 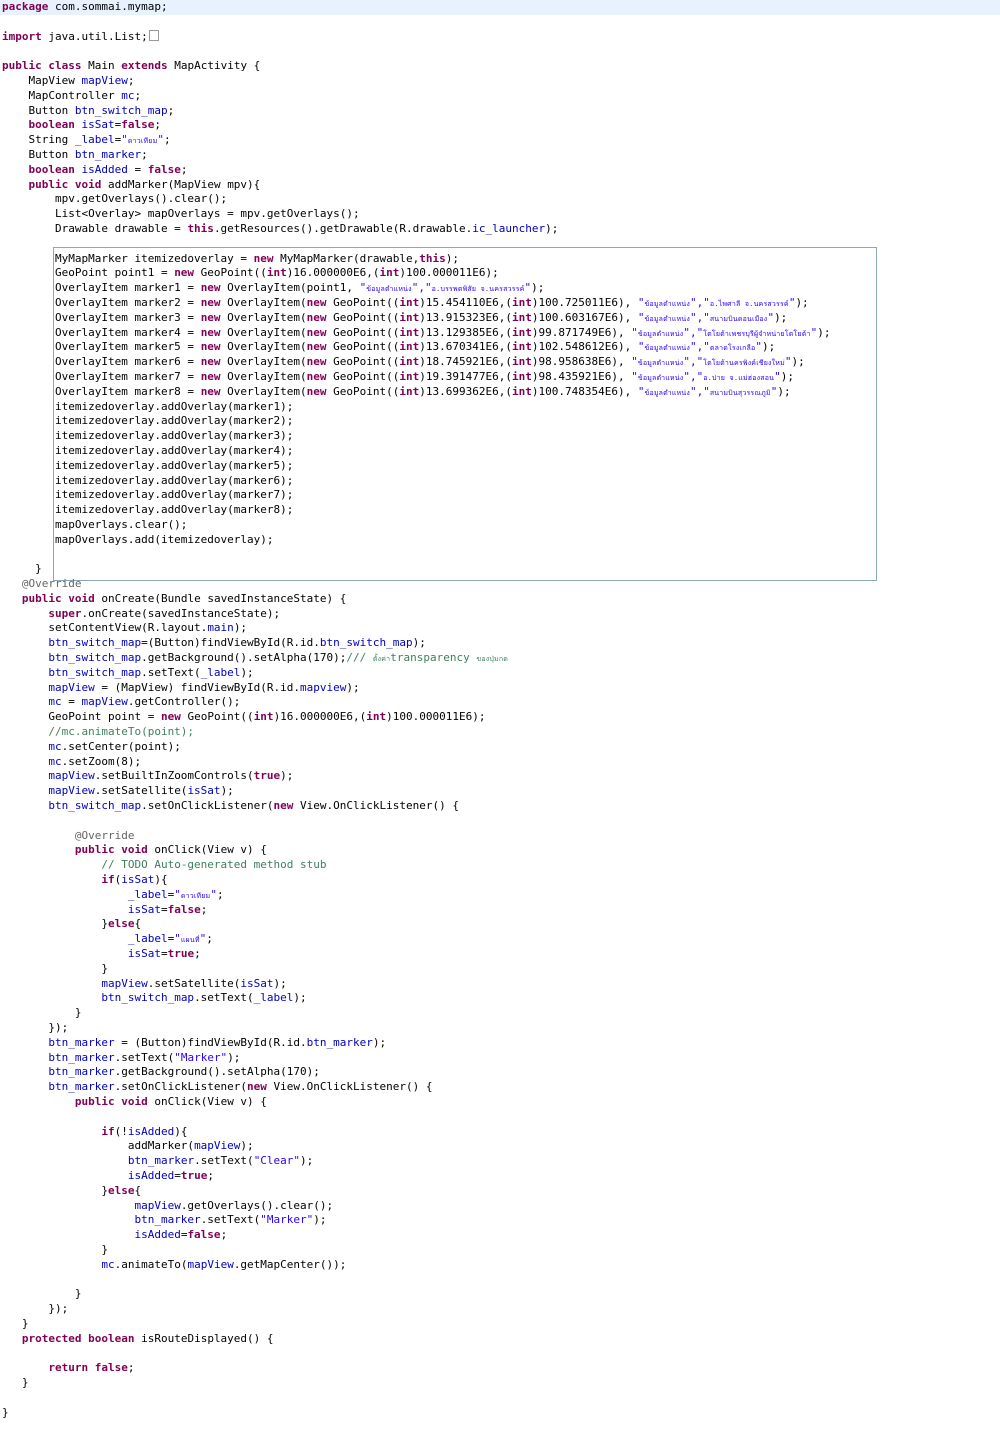 I want to click on code-line: mapView.getOverlays().clear();, so click(x=416, y=1206).